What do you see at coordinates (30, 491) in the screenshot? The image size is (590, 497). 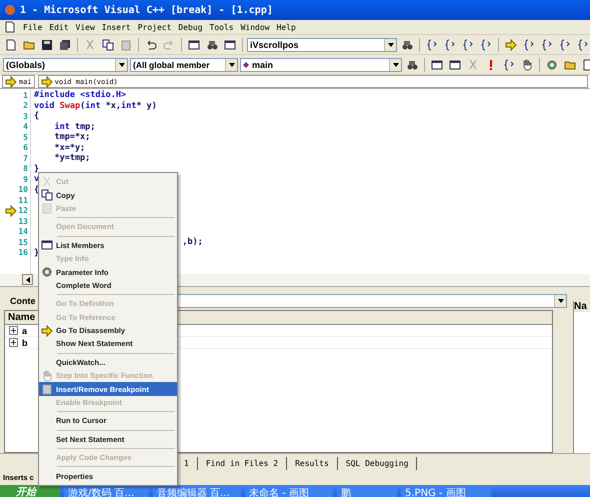 I see `start-button: 开始` at bounding box center [30, 491].